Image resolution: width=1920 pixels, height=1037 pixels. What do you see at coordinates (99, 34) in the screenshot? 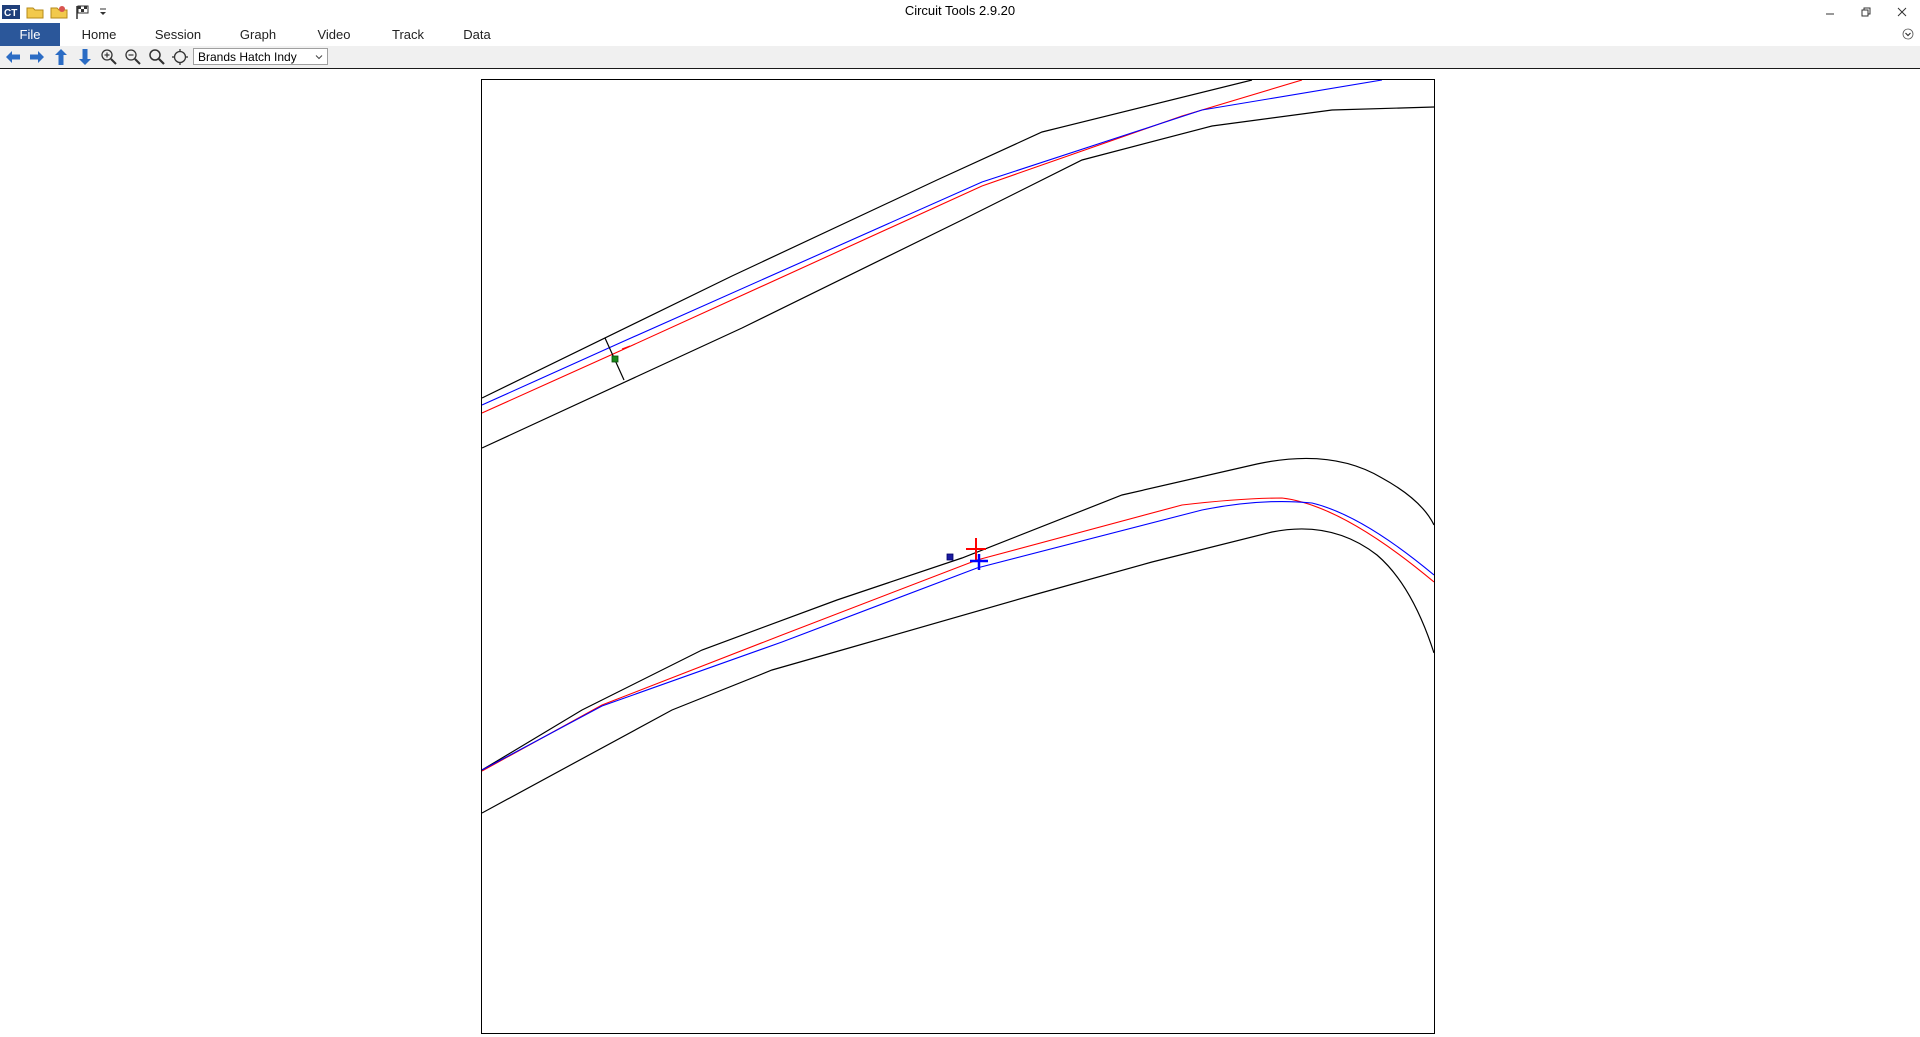
I see `tab-home: Home` at bounding box center [99, 34].